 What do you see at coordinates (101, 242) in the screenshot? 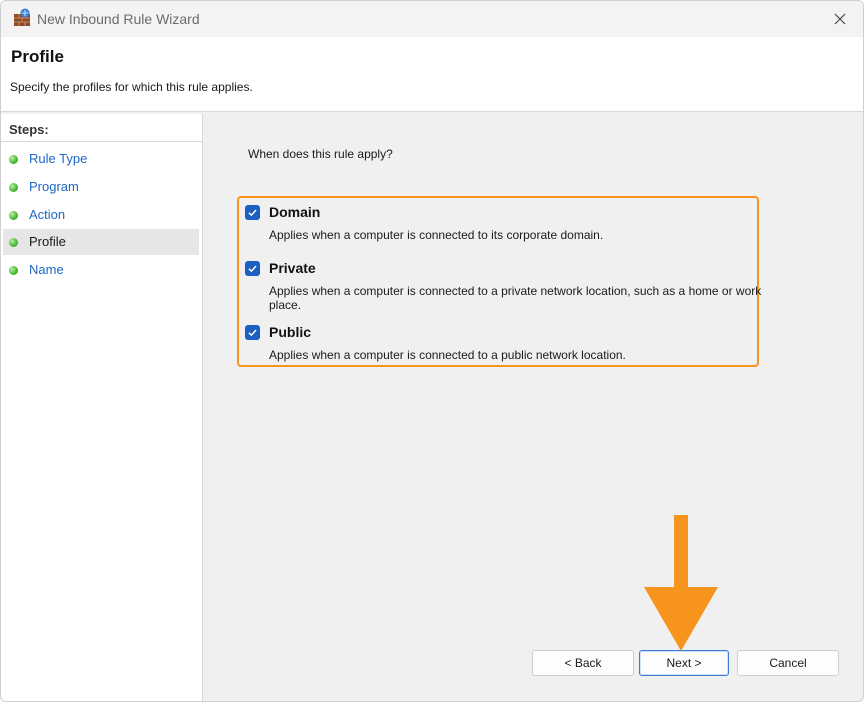
I see `step-profile: Profile` at bounding box center [101, 242].